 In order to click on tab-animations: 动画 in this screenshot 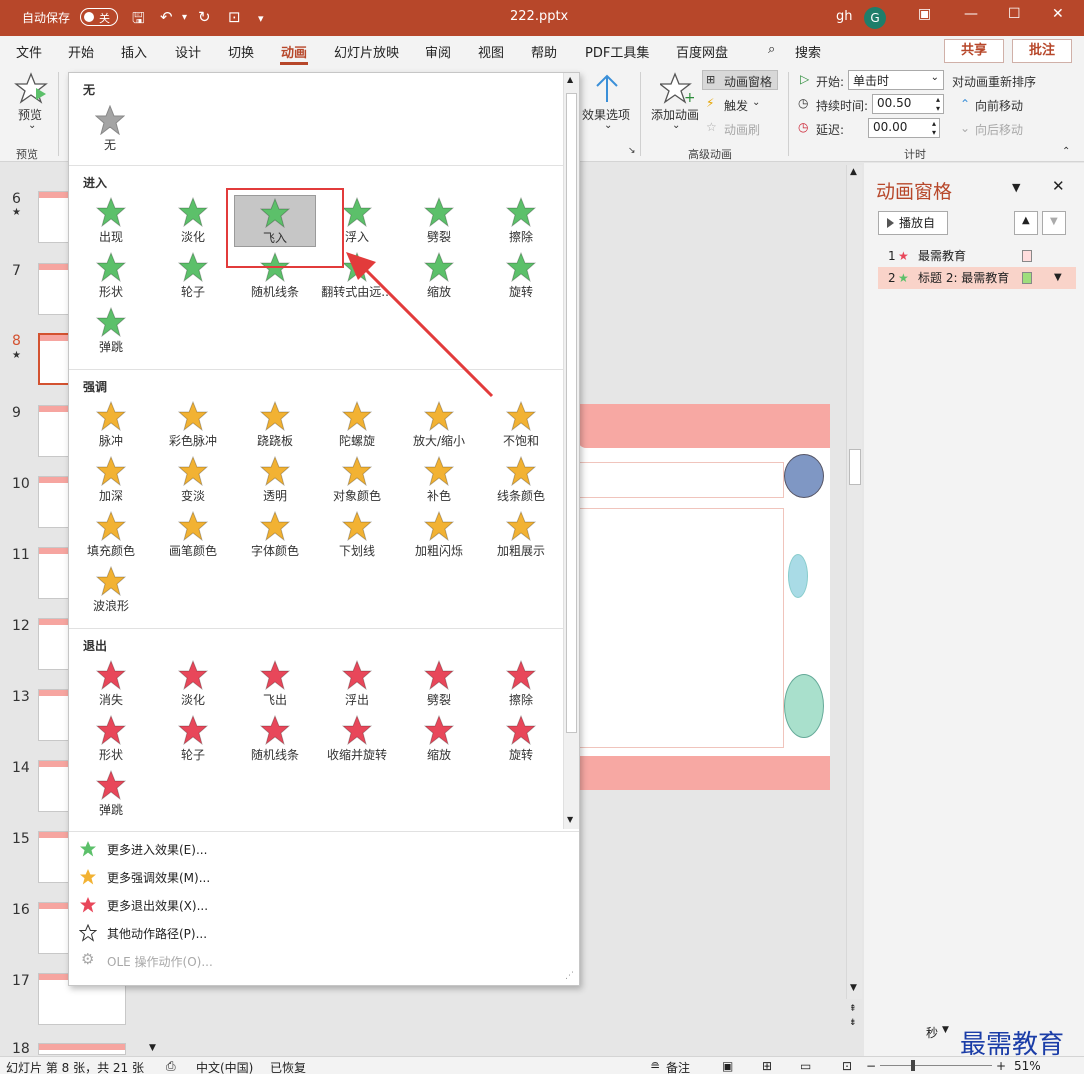, I will do `click(294, 51)`.